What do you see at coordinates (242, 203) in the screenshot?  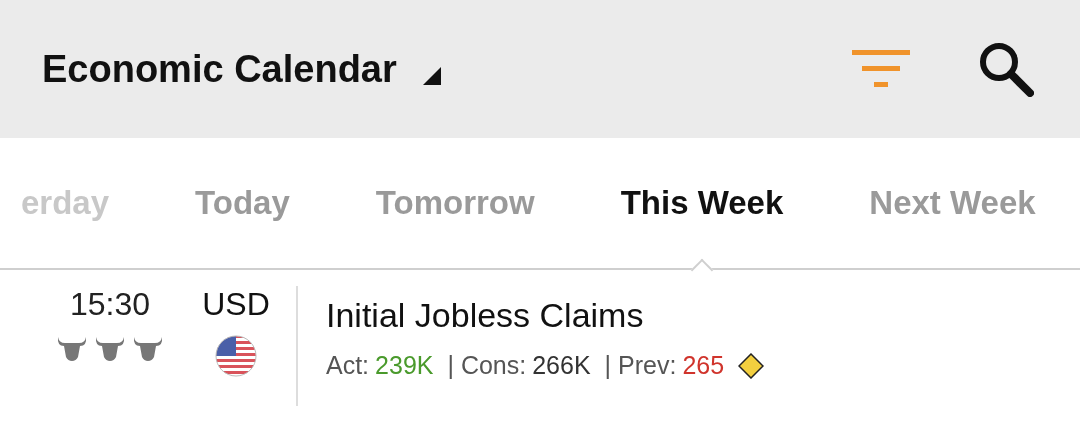 I see `tab: Today` at bounding box center [242, 203].